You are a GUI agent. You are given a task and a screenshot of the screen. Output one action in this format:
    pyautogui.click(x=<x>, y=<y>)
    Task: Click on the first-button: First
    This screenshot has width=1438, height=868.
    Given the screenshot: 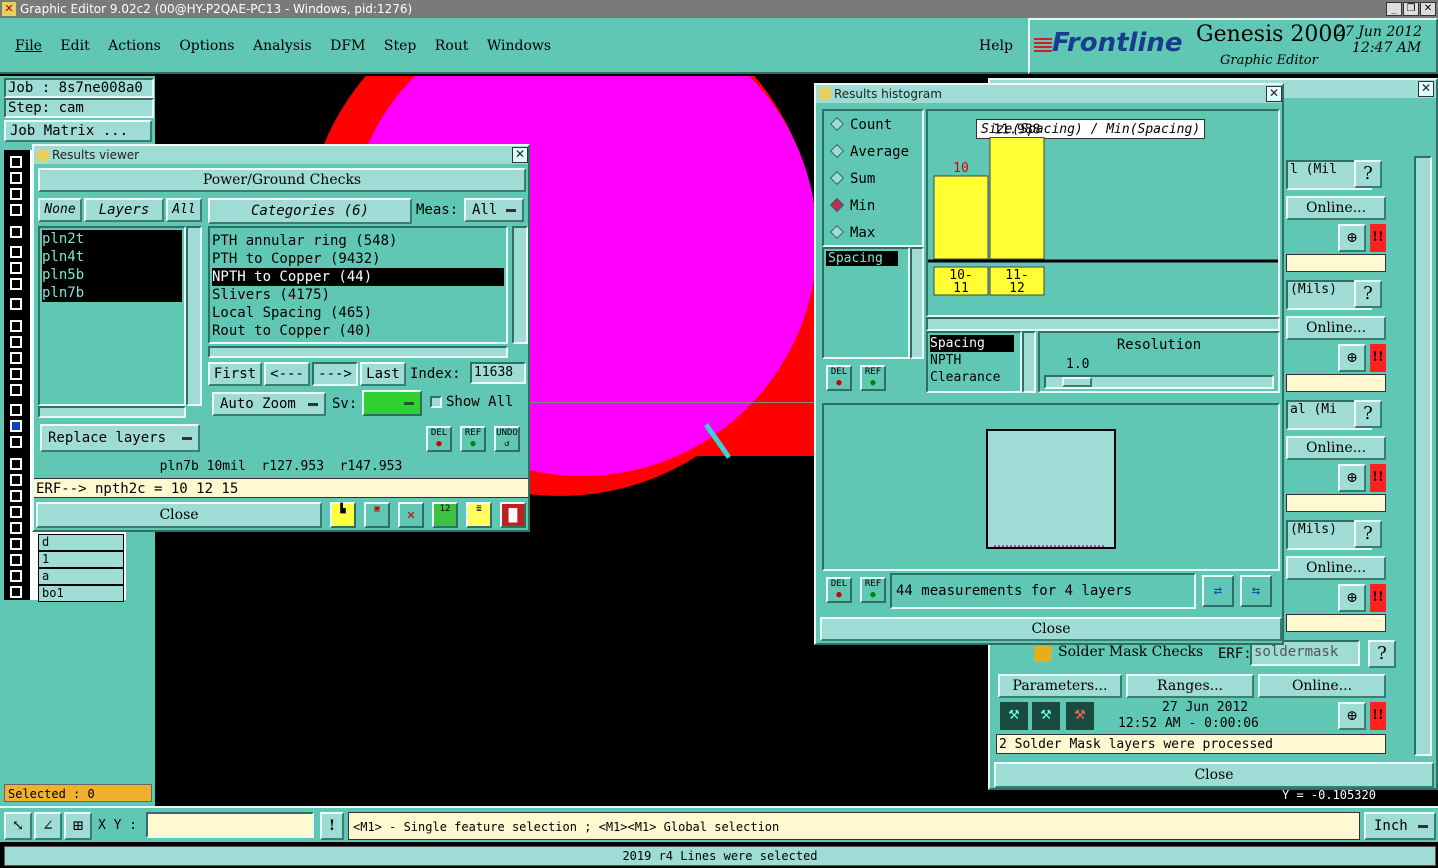 What is the action you would take?
    pyautogui.click(x=235, y=374)
    